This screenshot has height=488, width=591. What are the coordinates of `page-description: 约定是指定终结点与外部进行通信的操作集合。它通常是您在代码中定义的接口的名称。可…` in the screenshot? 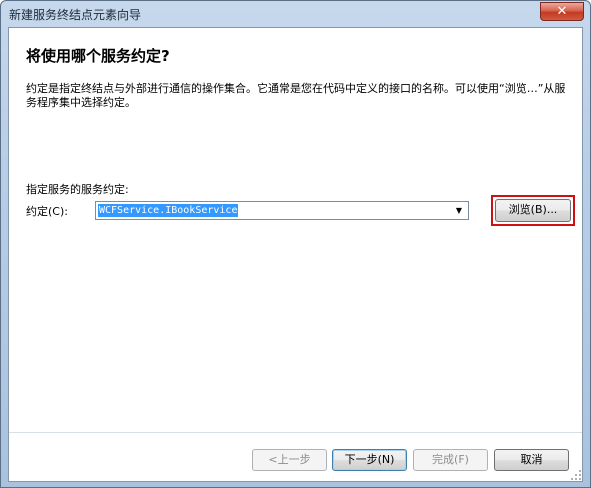 It's located at (296, 95).